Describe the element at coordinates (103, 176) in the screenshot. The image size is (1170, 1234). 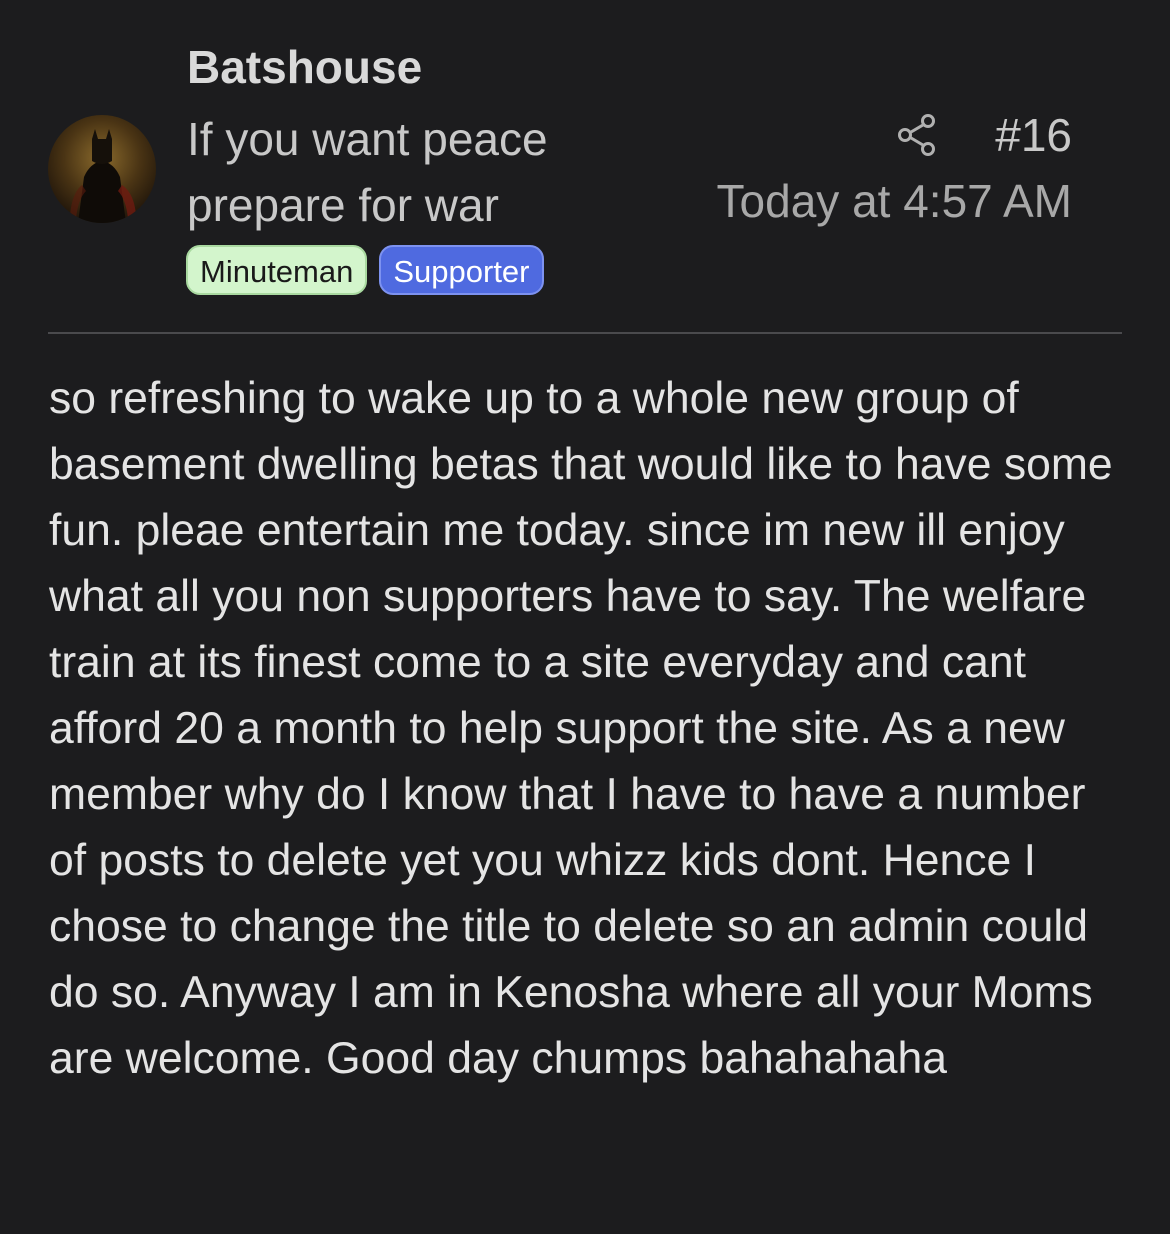
I see `batman-avatar-icon` at that location.